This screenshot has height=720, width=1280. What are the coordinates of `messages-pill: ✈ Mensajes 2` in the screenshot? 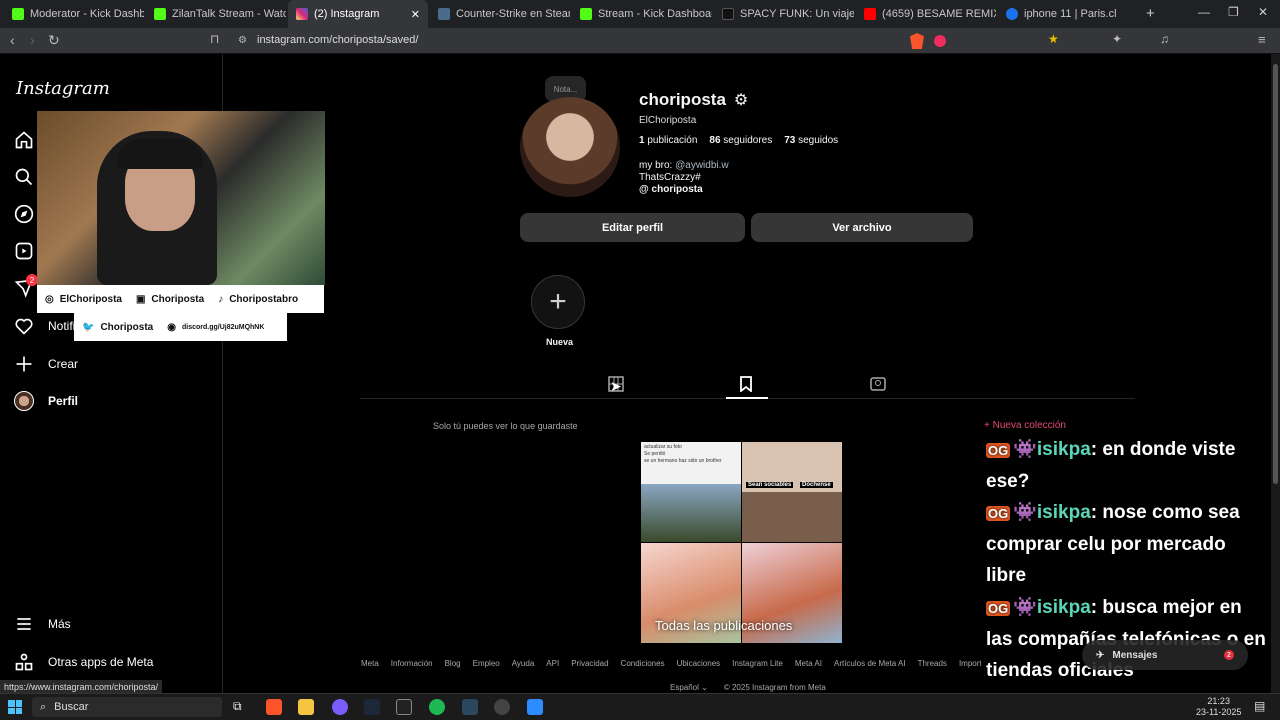 It's located at (1165, 655).